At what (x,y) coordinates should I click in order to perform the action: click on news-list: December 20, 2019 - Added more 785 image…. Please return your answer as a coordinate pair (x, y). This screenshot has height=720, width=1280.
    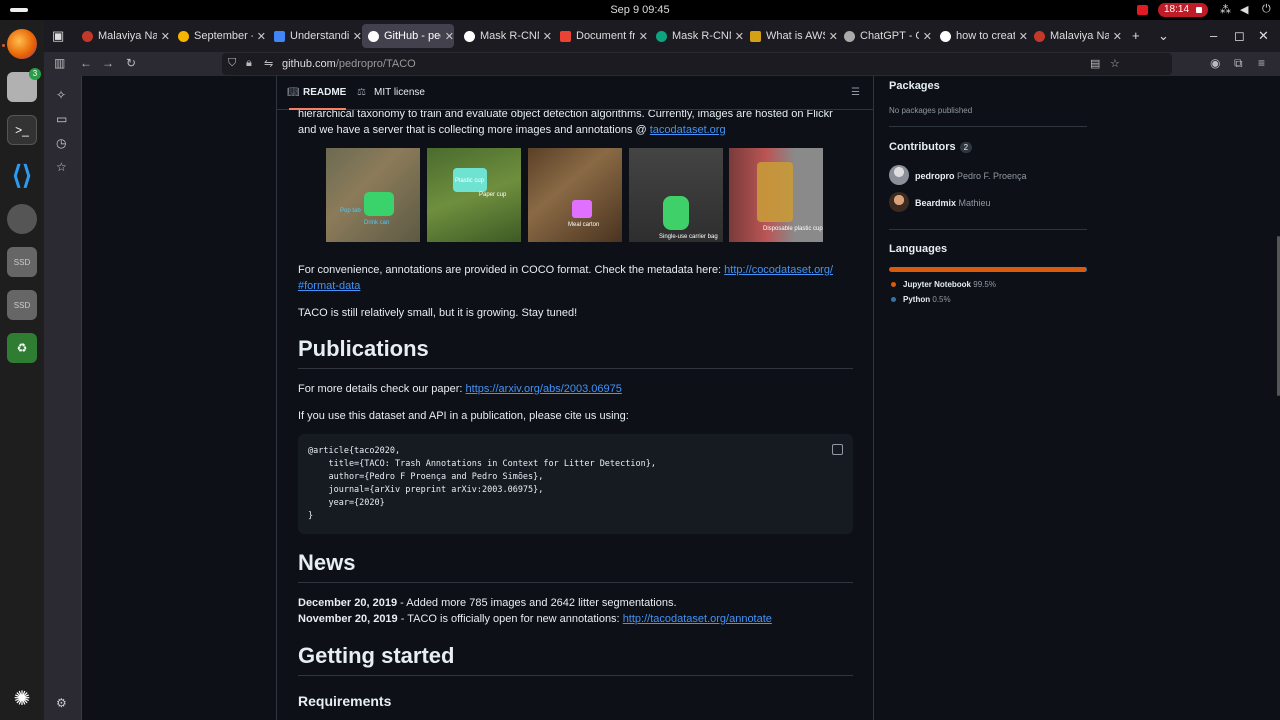
    Looking at the image, I should click on (535, 611).